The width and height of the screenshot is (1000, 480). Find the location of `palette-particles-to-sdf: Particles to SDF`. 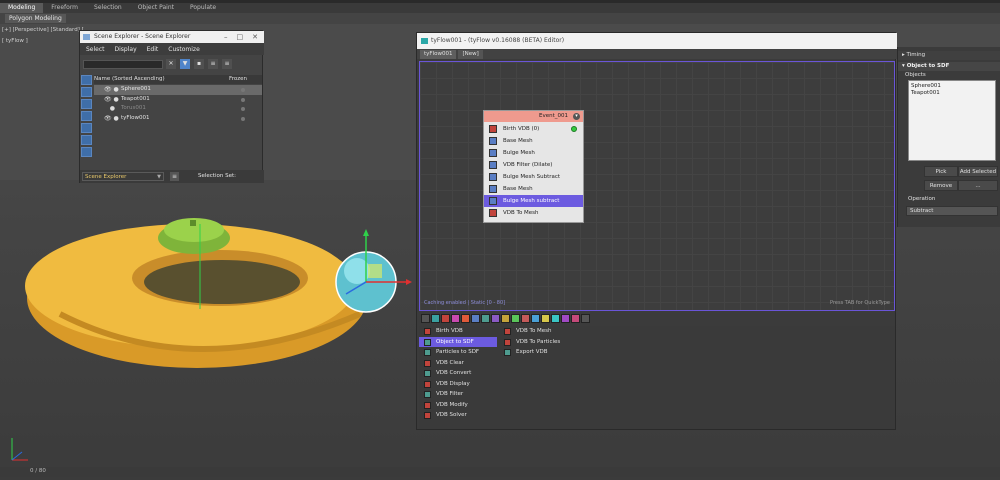

palette-particles-to-sdf: Particles to SDF is located at coordinates (458, 352).